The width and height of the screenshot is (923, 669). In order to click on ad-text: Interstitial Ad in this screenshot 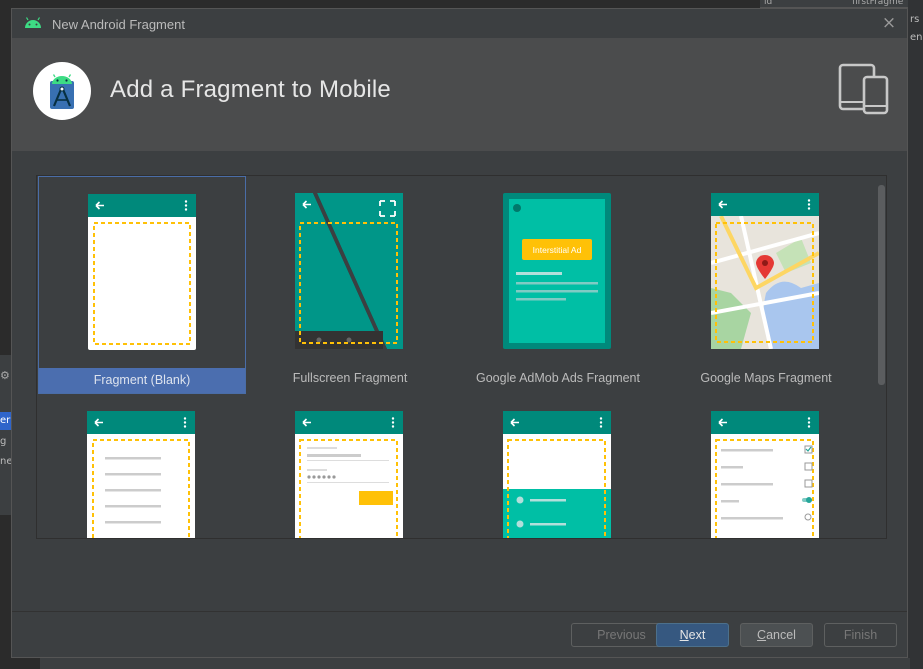, I will do `click(557, 250)`.